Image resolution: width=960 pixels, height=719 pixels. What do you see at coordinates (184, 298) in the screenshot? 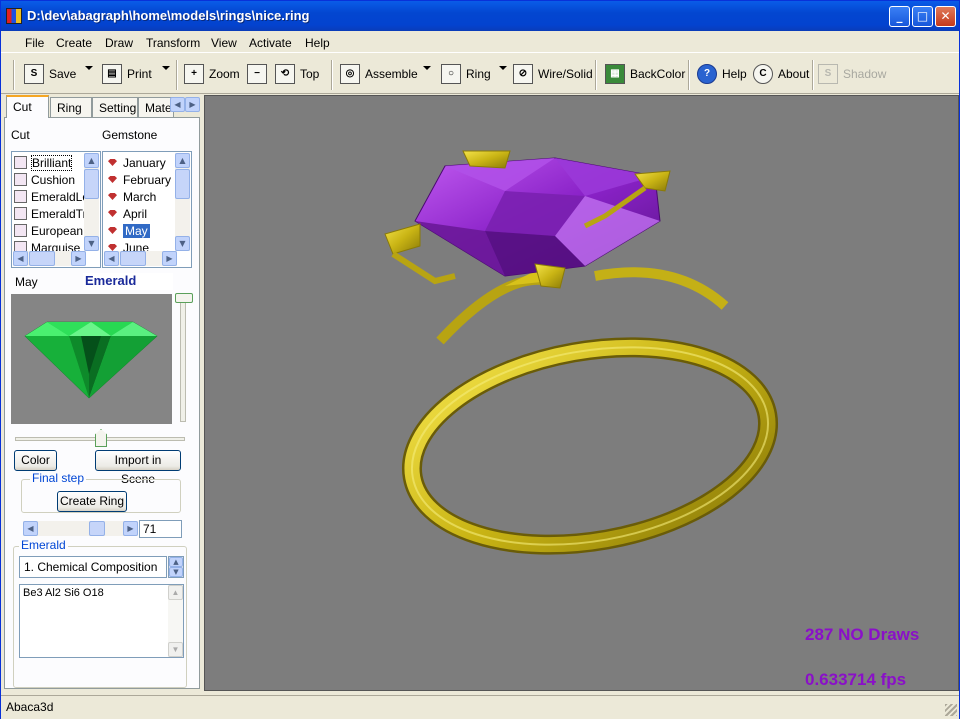
I see `vertical-slider-handle` at bounding box center [184, 298].